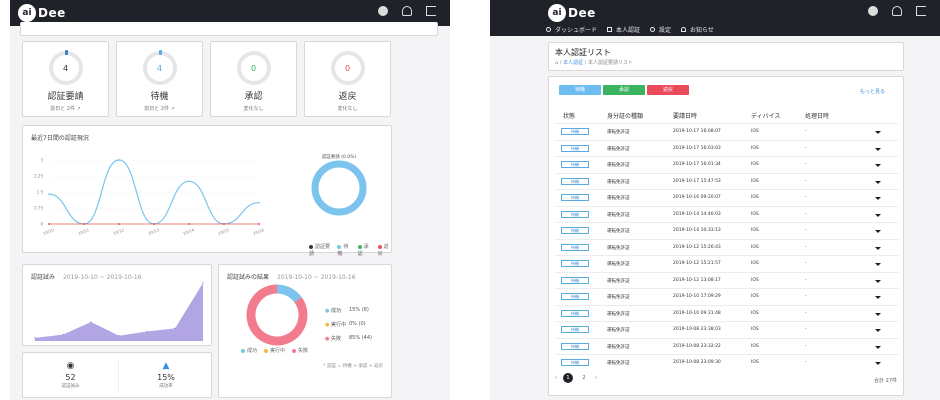 This screenshot has width=940, height=400. I want to click on prev-page-button: ‹, so click(556, 378).